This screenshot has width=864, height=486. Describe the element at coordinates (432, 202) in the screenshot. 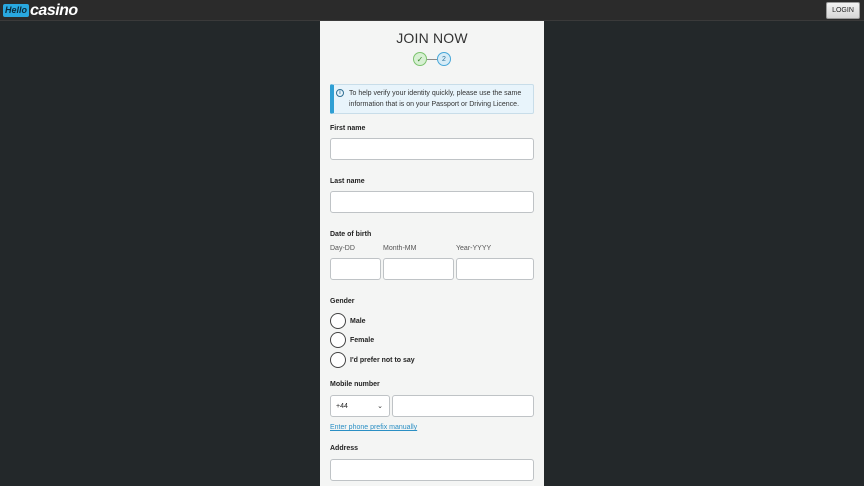

I see `last-name-input` at that location.